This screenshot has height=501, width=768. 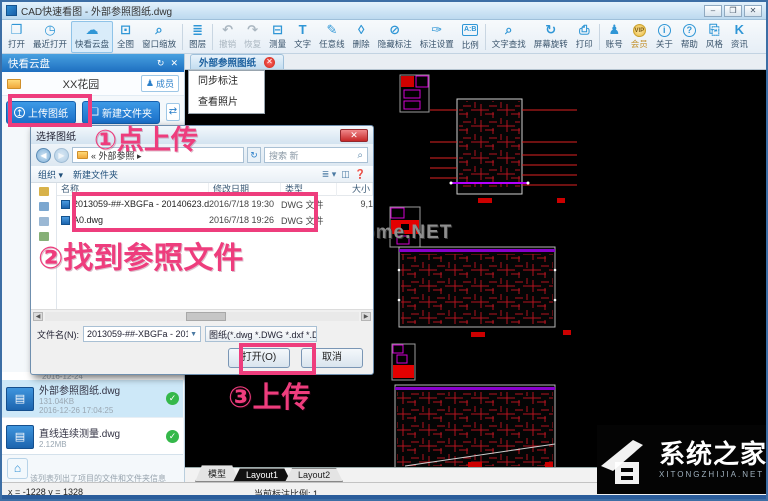 I want to click on toolbar-scale-button: A:B 比例, so click(x=470, y=37).